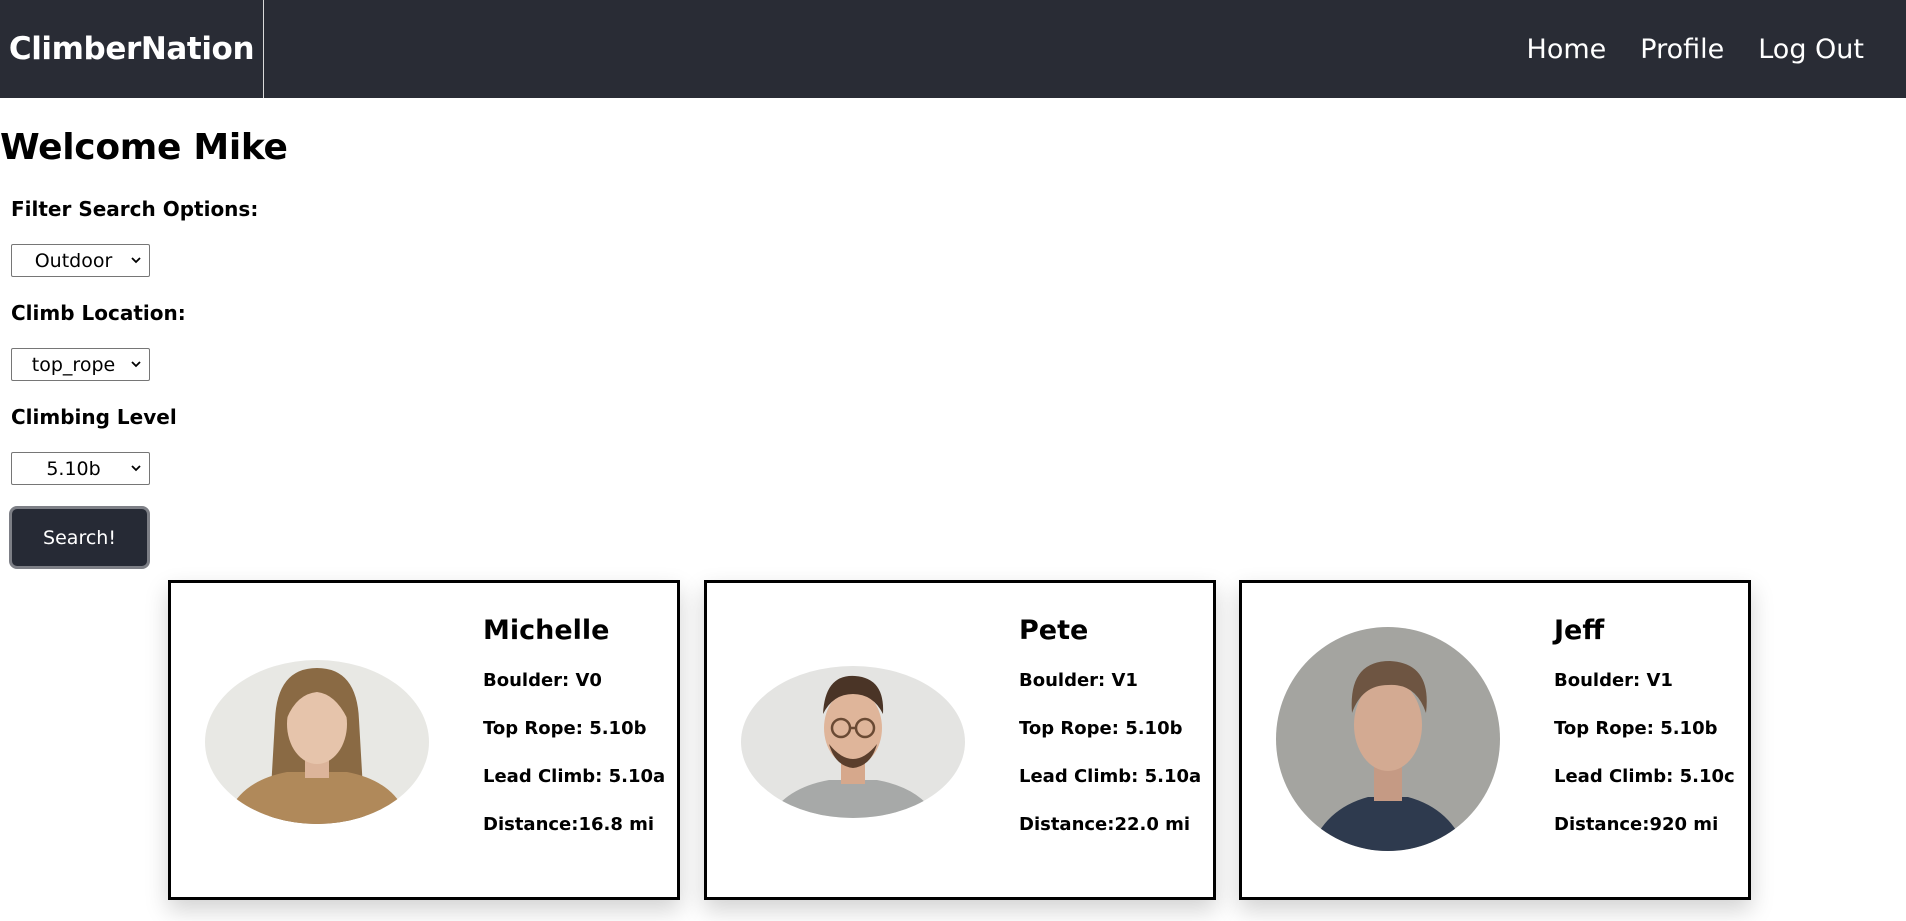 The width and height of the screenshot is (1906, 921). I want to click on climber-name: Michelle, so click(546, 630).